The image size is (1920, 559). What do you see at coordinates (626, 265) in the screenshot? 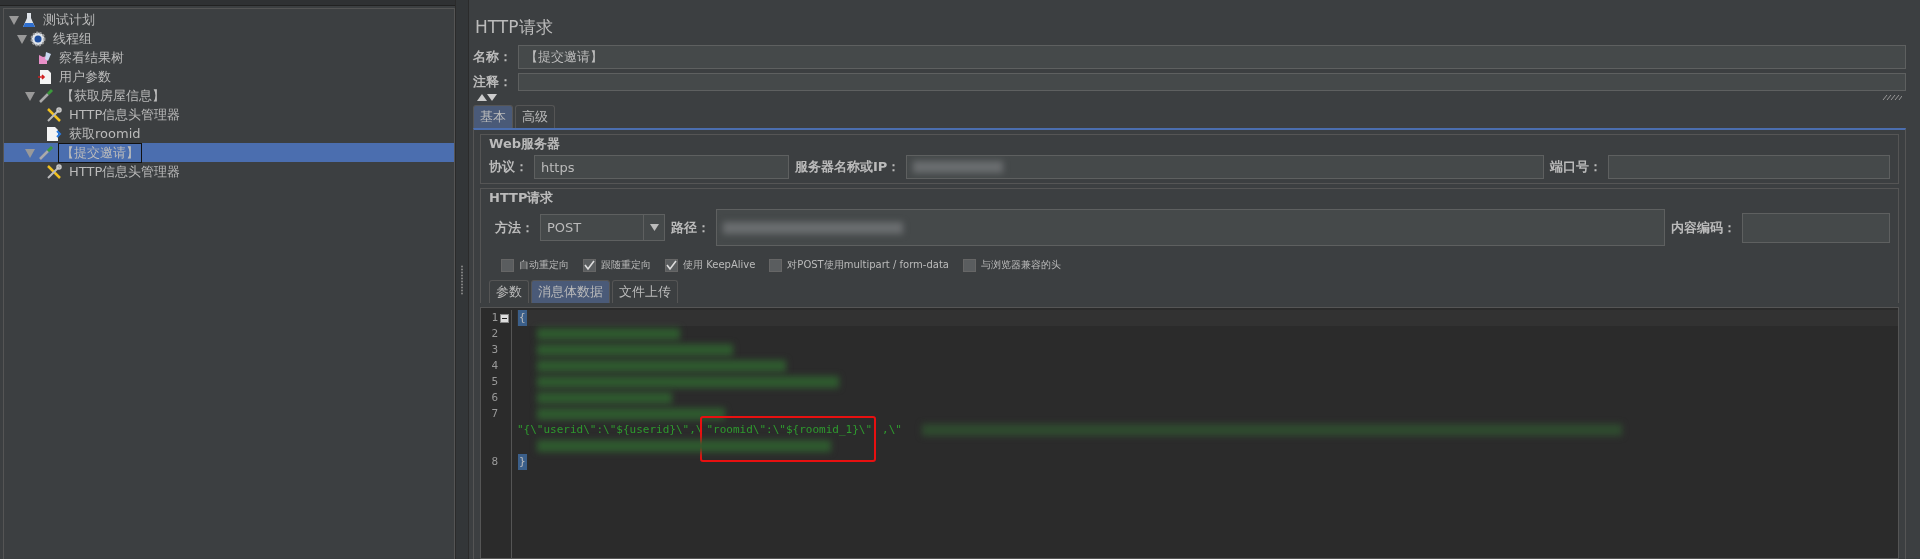
I see `checkbox-label: 跟随重定向` at bounding box center [626, 265].